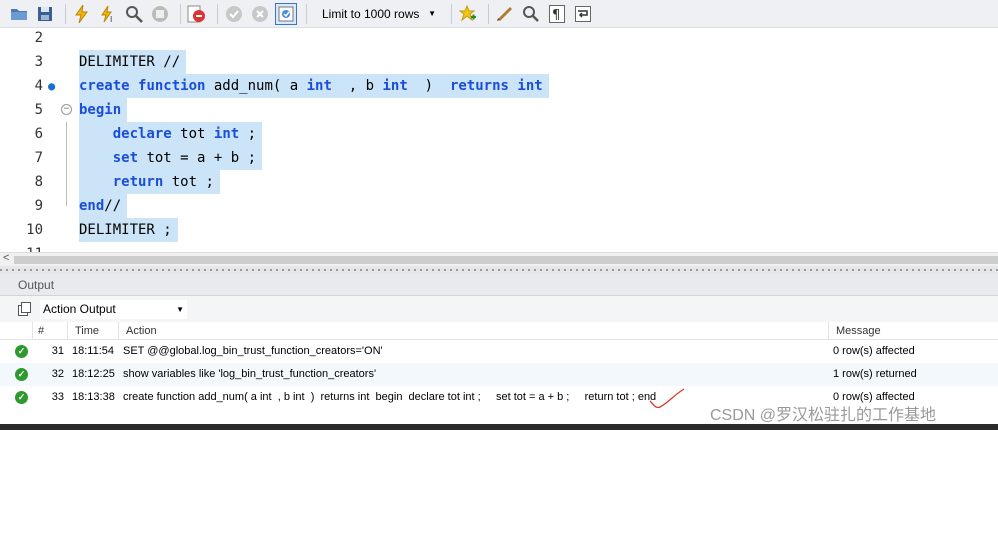 The image size is (998, 547). What do you see at coordinates (93, 374) in the screenshot?
I see `row-time: 18:12:25` at bounding box center [93, 374].